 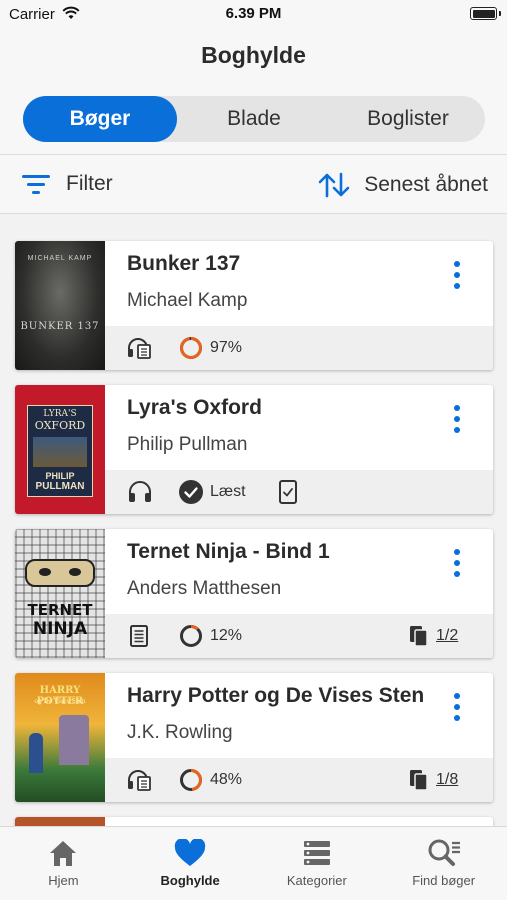 I want to click on book-title: Ternet Ninja - Bind 1, so click(x=228, y=551).